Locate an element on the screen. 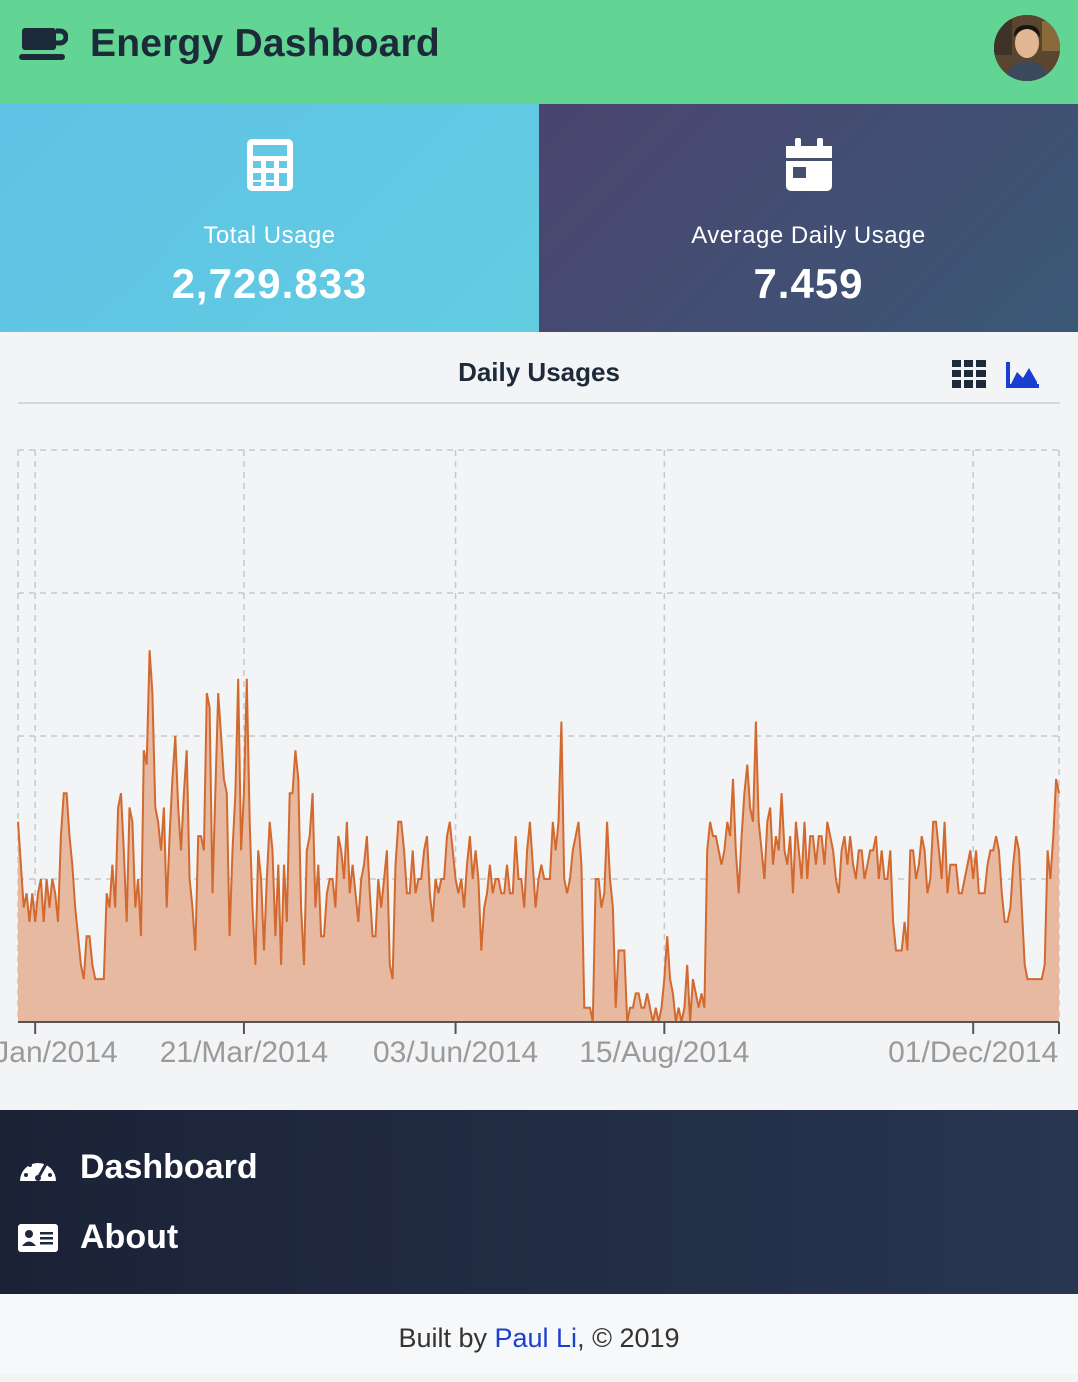 Image resolution: width=1078 pixels, height=1382 pixels. footer: Built by Paul Li, © 2019 is located at coordinates (539, 1334).